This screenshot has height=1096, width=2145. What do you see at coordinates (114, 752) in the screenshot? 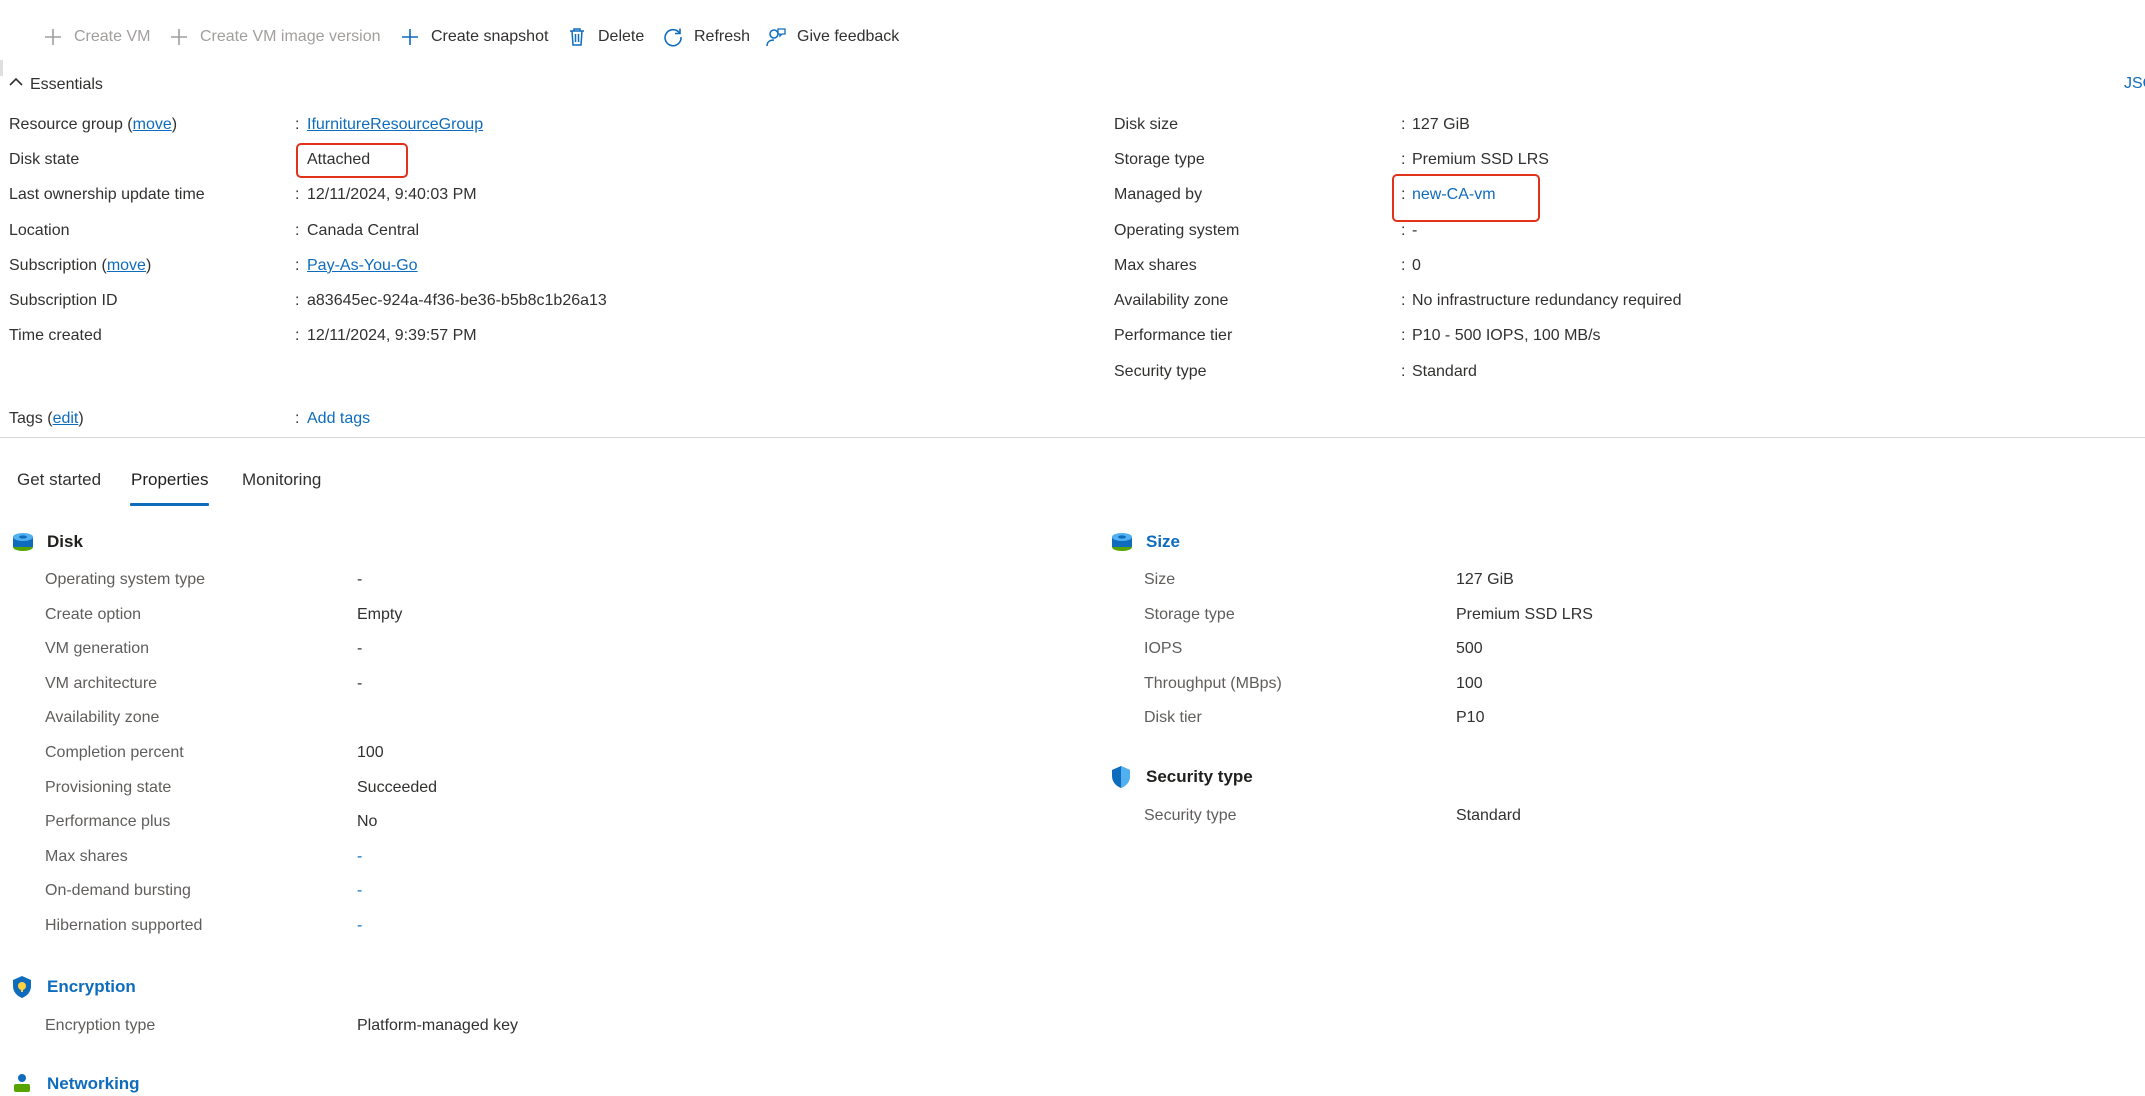
I see `disk-property-label: Completion percent` at bounding box center [114, 752].